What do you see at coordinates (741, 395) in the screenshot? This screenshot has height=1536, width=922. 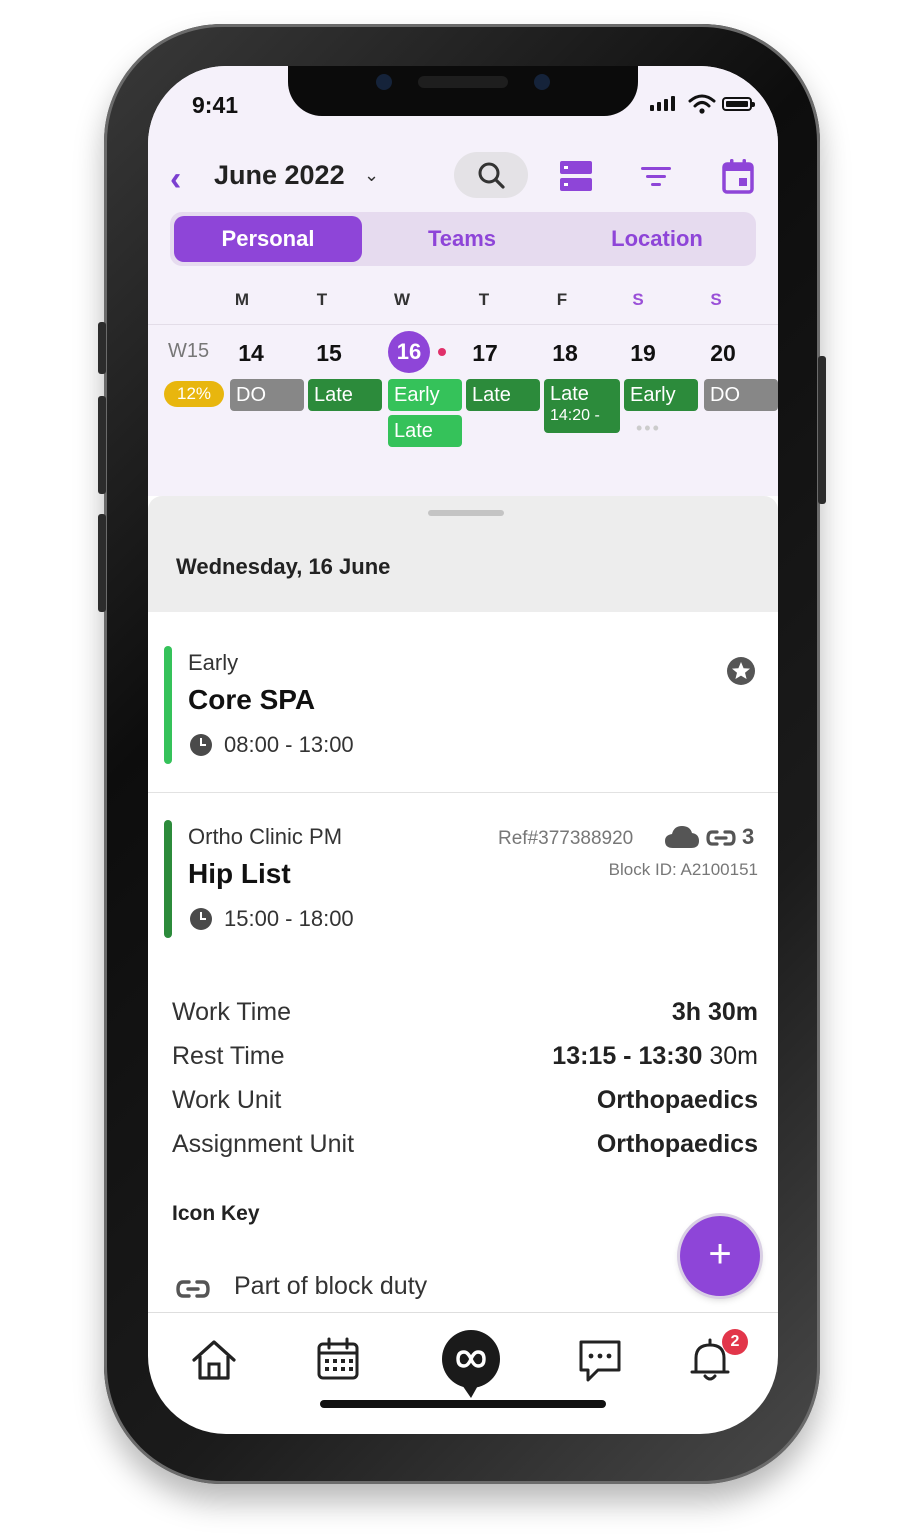 I see `shift-chip-sun: DO` at bounding box center [741, 395].